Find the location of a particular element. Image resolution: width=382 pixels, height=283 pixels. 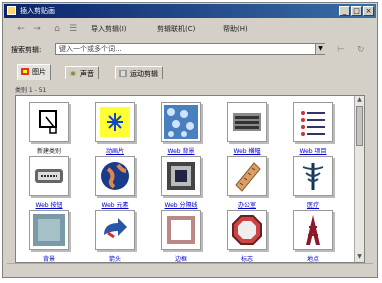

globe-icon is located at coordinates (115, 176).